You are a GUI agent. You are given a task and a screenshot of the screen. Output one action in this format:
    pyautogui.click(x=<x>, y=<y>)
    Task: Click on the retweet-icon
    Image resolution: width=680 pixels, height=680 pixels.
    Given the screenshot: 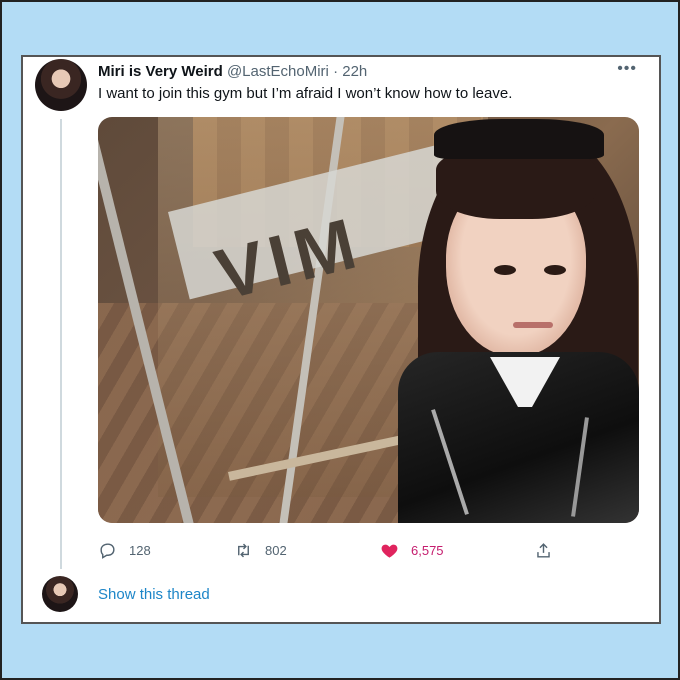 What is the action you would take?
    pyautogui.click(x=243, y=550)
    